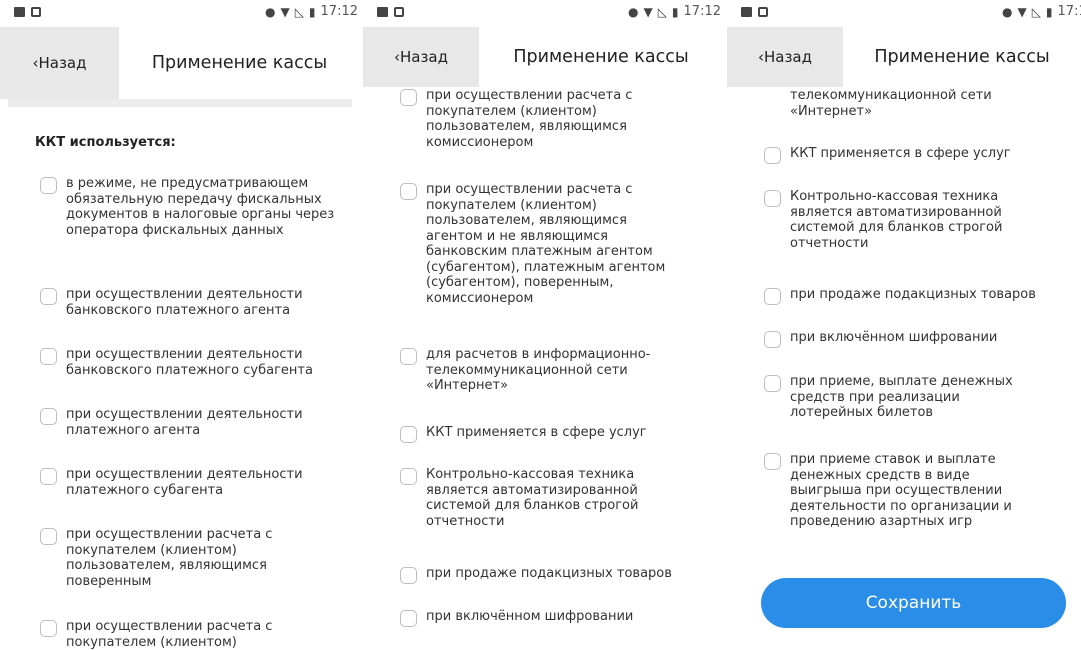 The image size is (1081, 650). Describe the element at coordinates (913, 603) in the screenshot. I see `save-button: Сохранить` at that location.